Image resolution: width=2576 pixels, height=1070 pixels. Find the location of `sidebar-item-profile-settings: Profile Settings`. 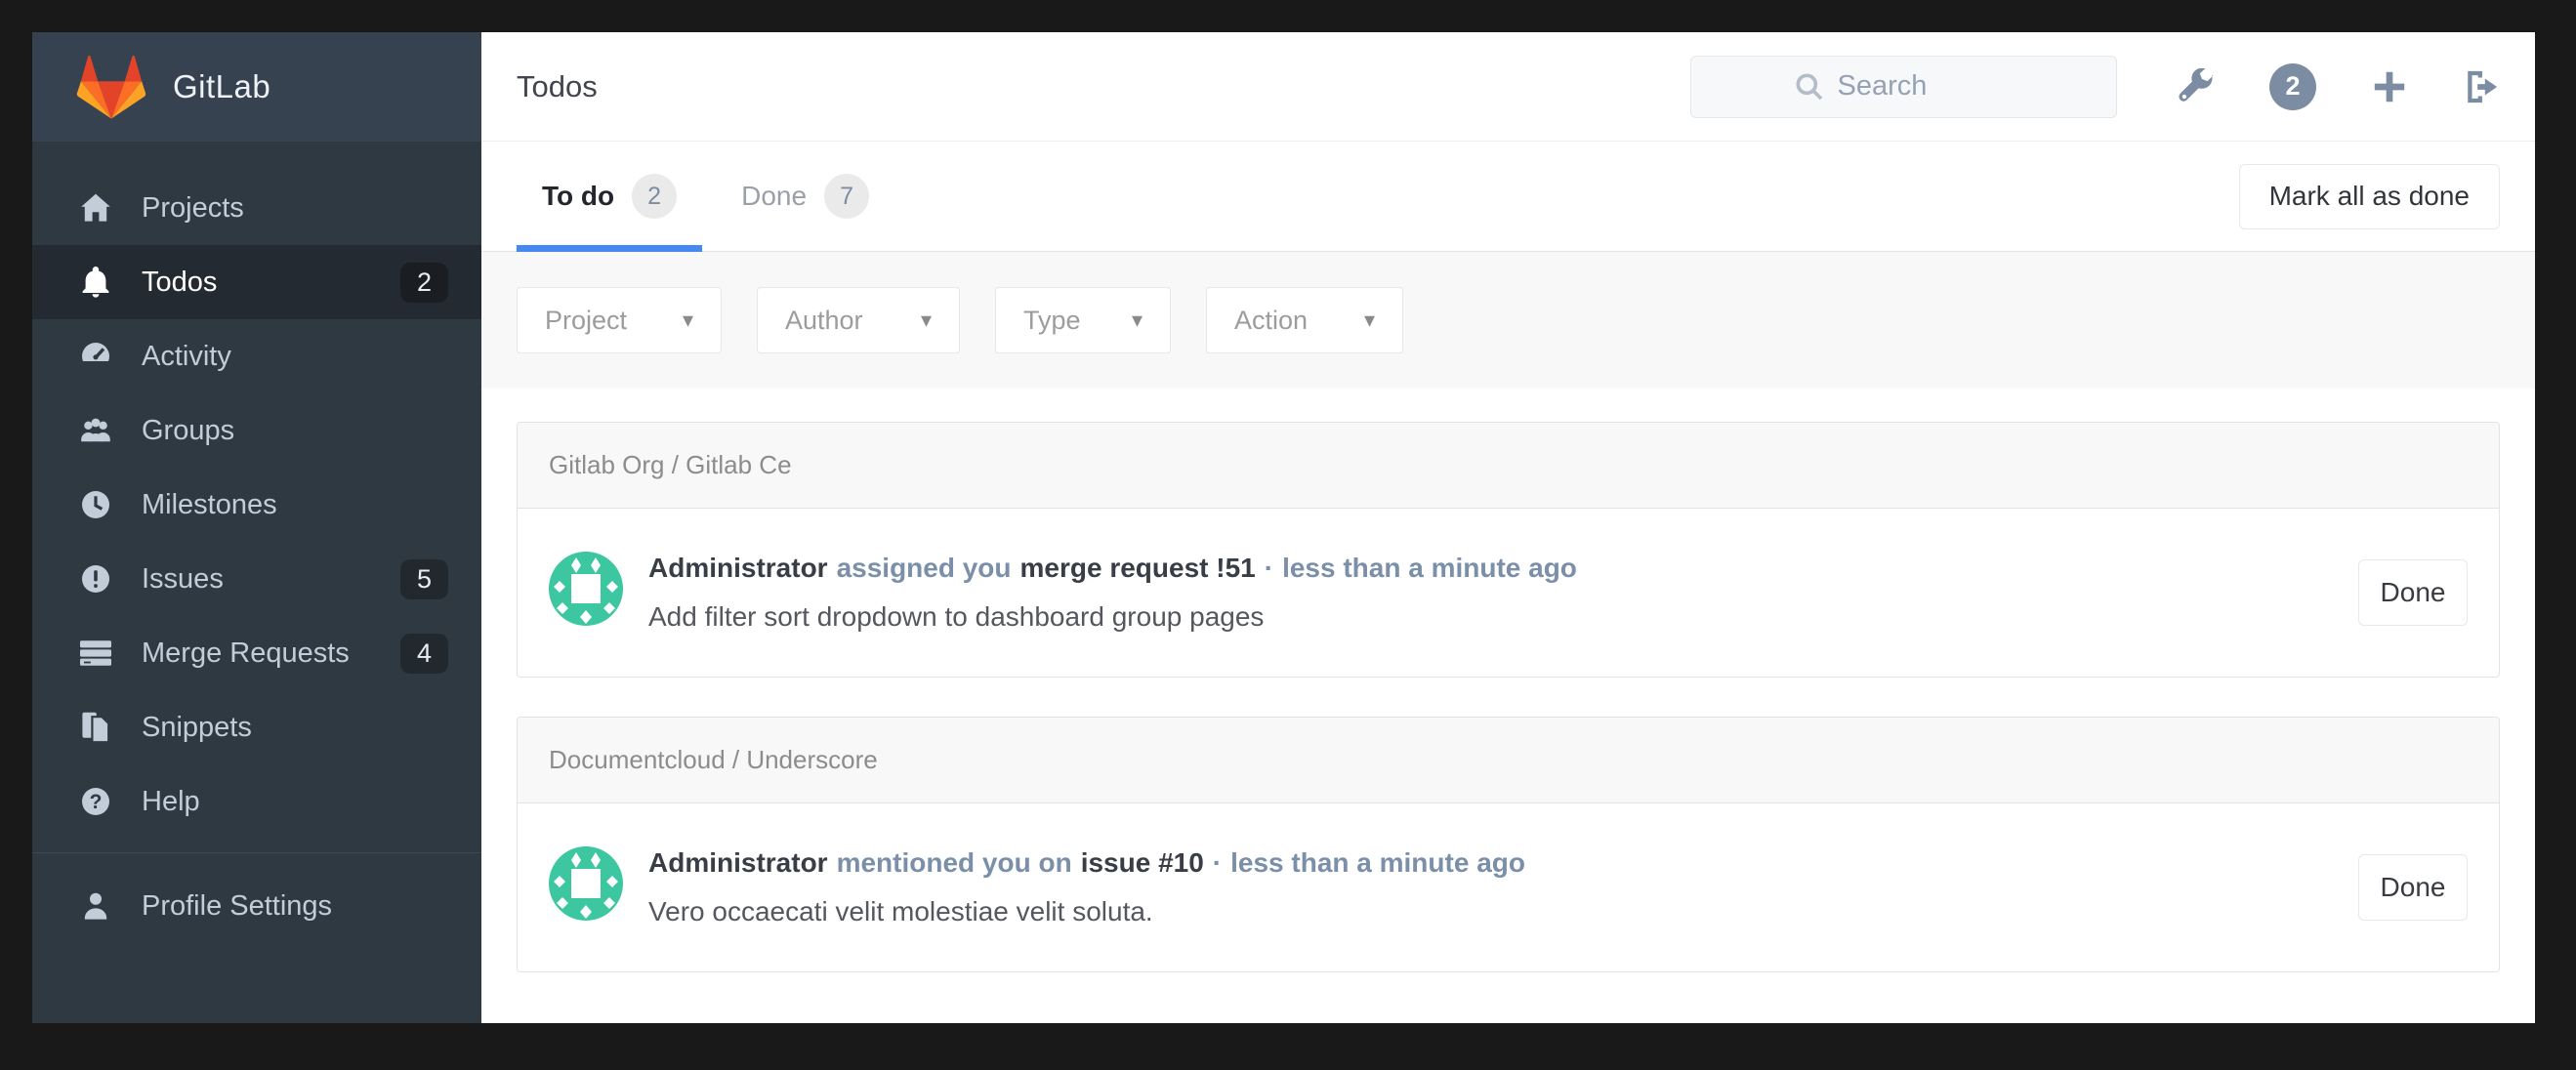

sidebar-item-profile-settings: Profile Settings is located at coordinates (257, 906).